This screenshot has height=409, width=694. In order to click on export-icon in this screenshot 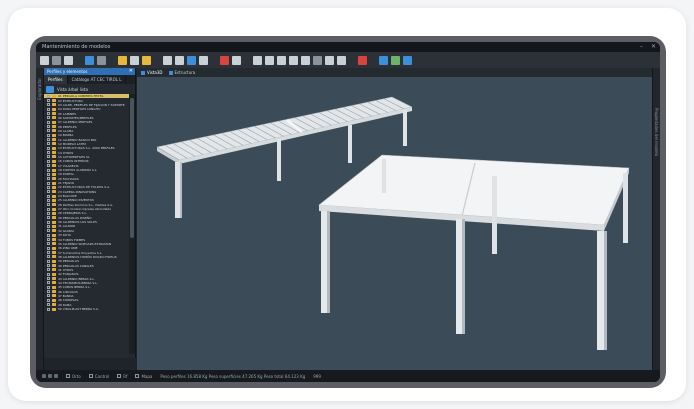, I will do `click(305, 60)`.